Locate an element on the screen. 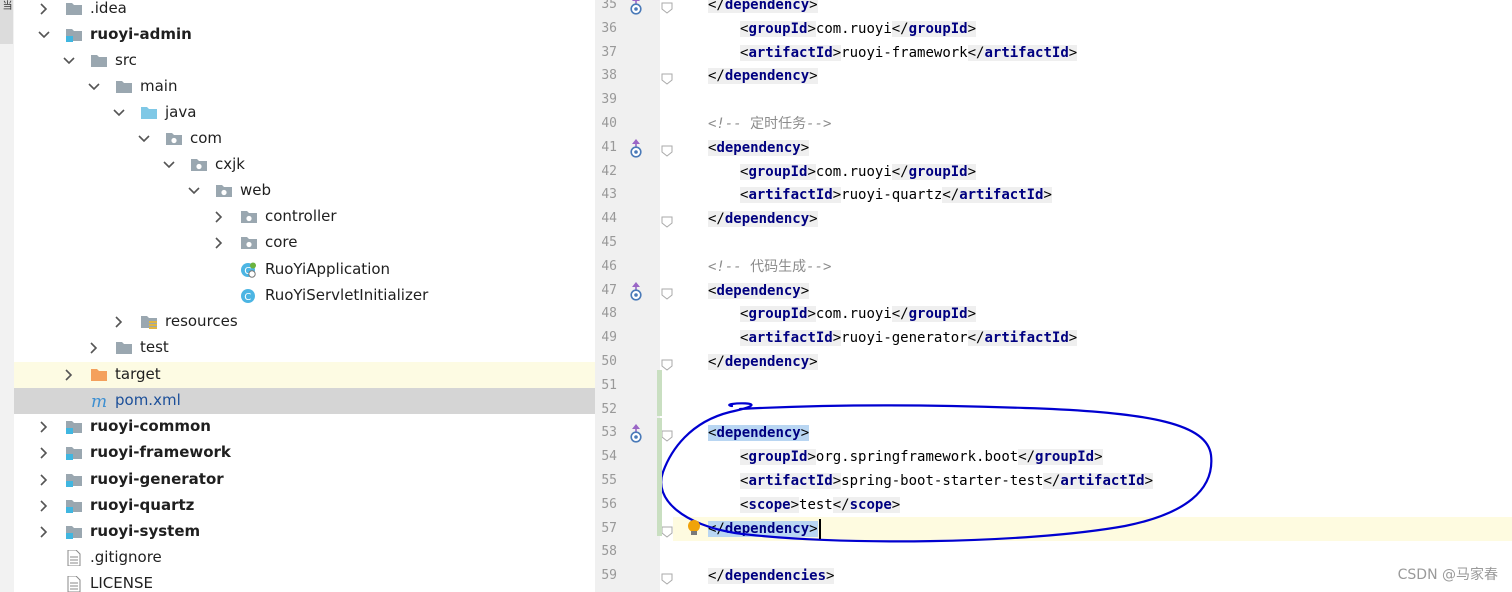 The height and width of the screenshot is (592, 1512). tag-value: ruoyi-generator is located at coordinates (904, 338).